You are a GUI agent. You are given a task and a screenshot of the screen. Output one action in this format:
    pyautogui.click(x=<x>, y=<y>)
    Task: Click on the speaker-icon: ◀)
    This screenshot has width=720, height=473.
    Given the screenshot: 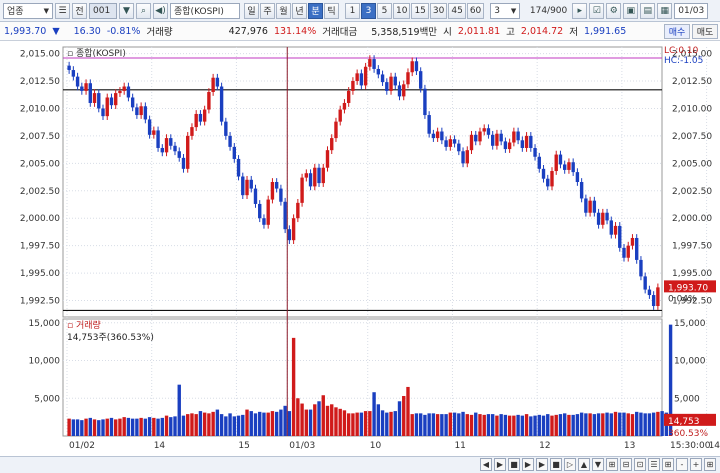 What is the action you would take?
    pyautogui.click(x=160, y=10)
    